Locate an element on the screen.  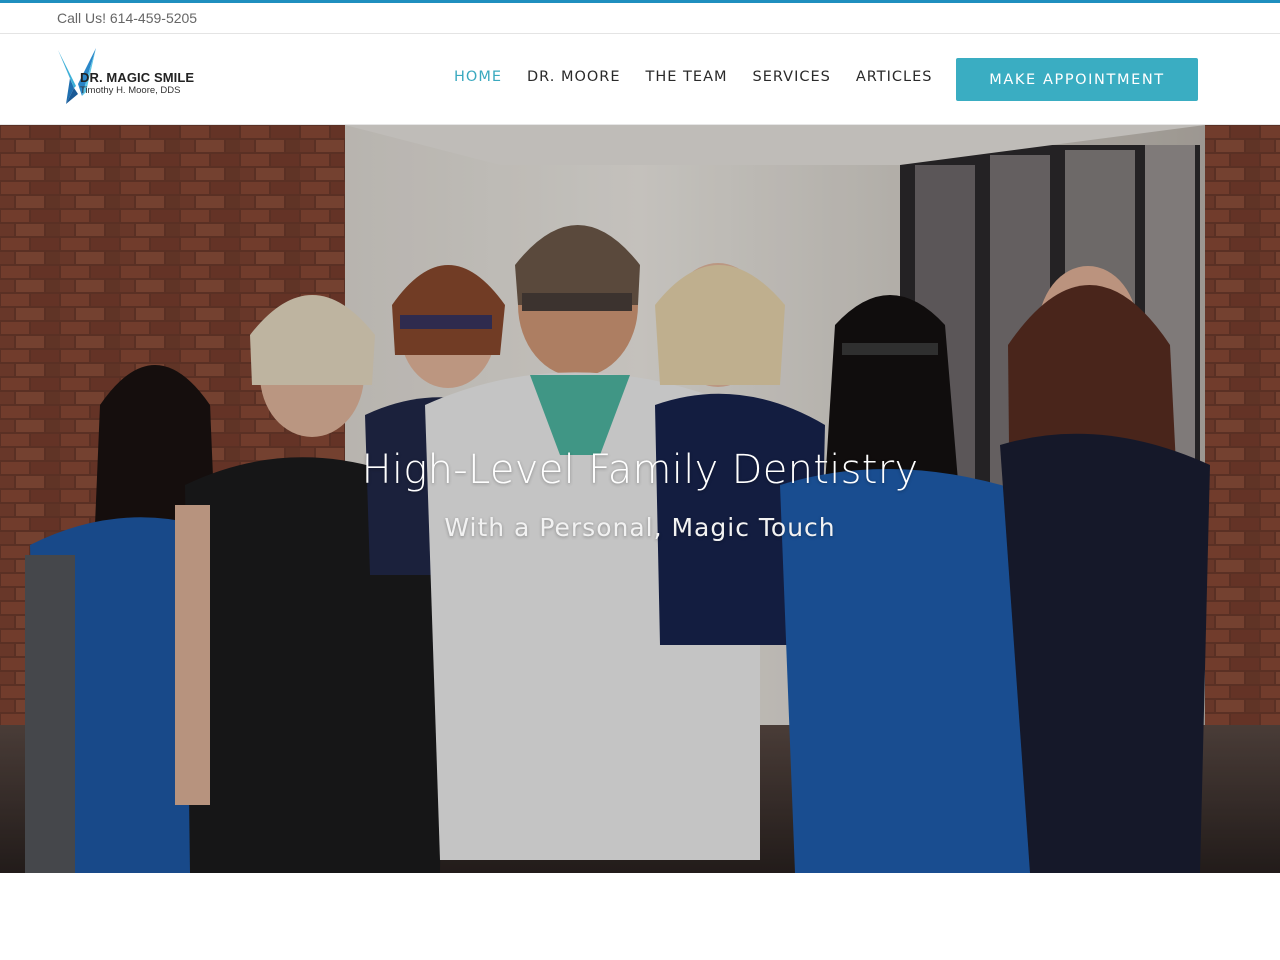
site-logo: DR. MAGIC SMILE Timothy H. Moore, DDS is located at coordinates (131, 79).